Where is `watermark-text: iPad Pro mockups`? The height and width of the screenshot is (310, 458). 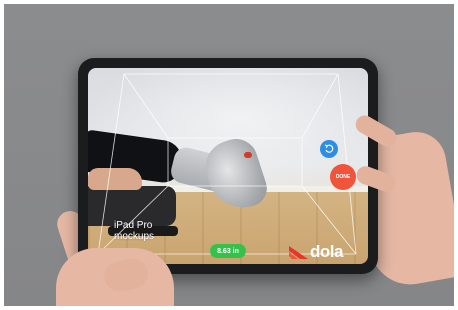
watermark-text: iPad Pro mockups is located at coordinates (134, 231).